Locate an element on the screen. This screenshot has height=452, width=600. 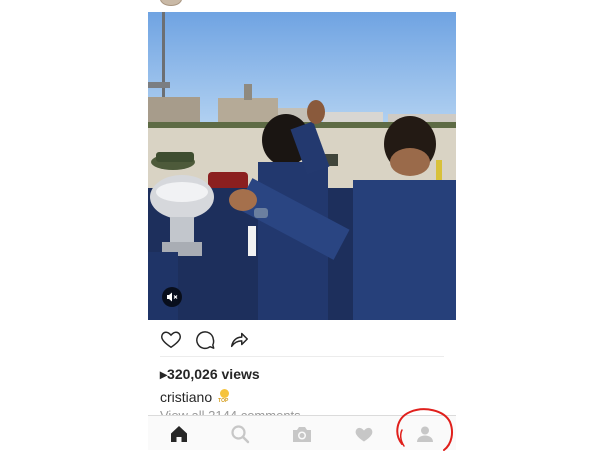
post-action-bar is located at coordinates (205, 339).